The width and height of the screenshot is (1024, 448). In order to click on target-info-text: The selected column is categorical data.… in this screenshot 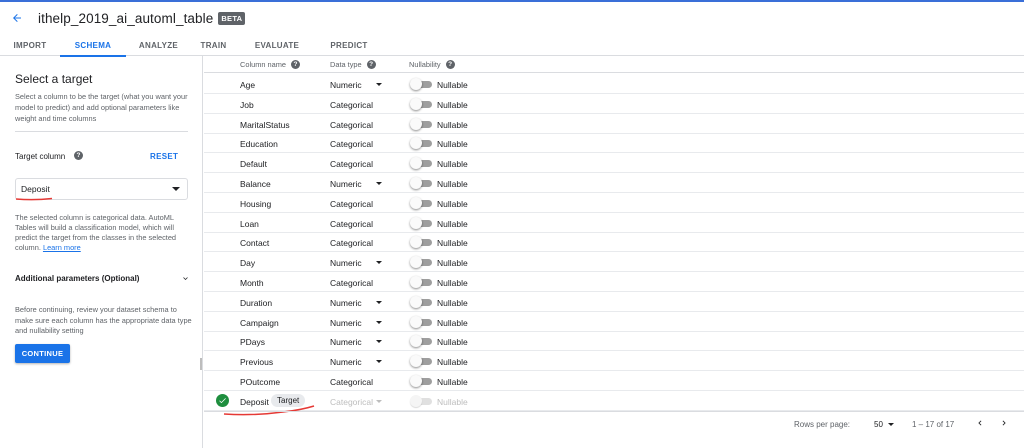, I will do `click(96, 232)`.